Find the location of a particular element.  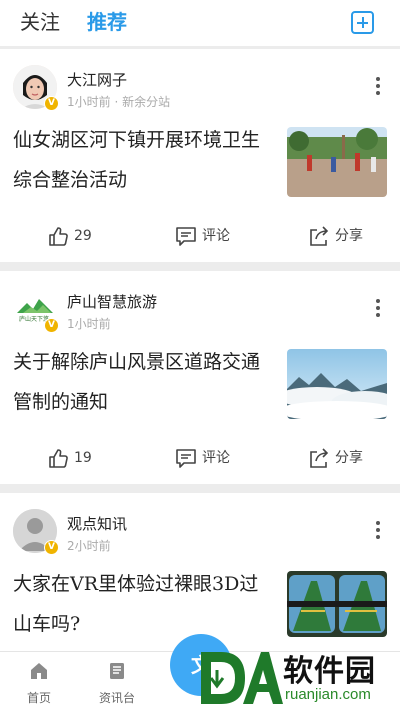

watermark: 软件园 ruanjian.com is located at coordinates (297, 678).